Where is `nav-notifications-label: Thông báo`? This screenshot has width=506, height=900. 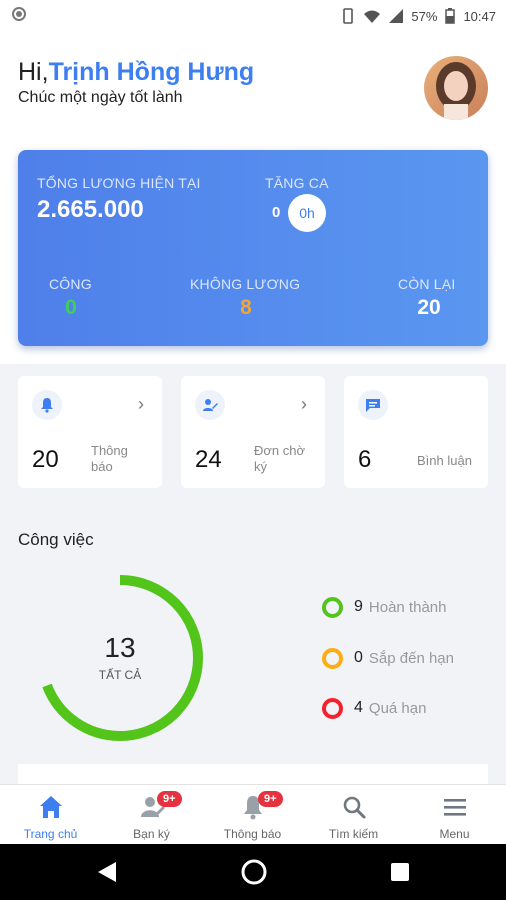
nav-notifications-label: Thông báo is located at coordinates (252, 834).